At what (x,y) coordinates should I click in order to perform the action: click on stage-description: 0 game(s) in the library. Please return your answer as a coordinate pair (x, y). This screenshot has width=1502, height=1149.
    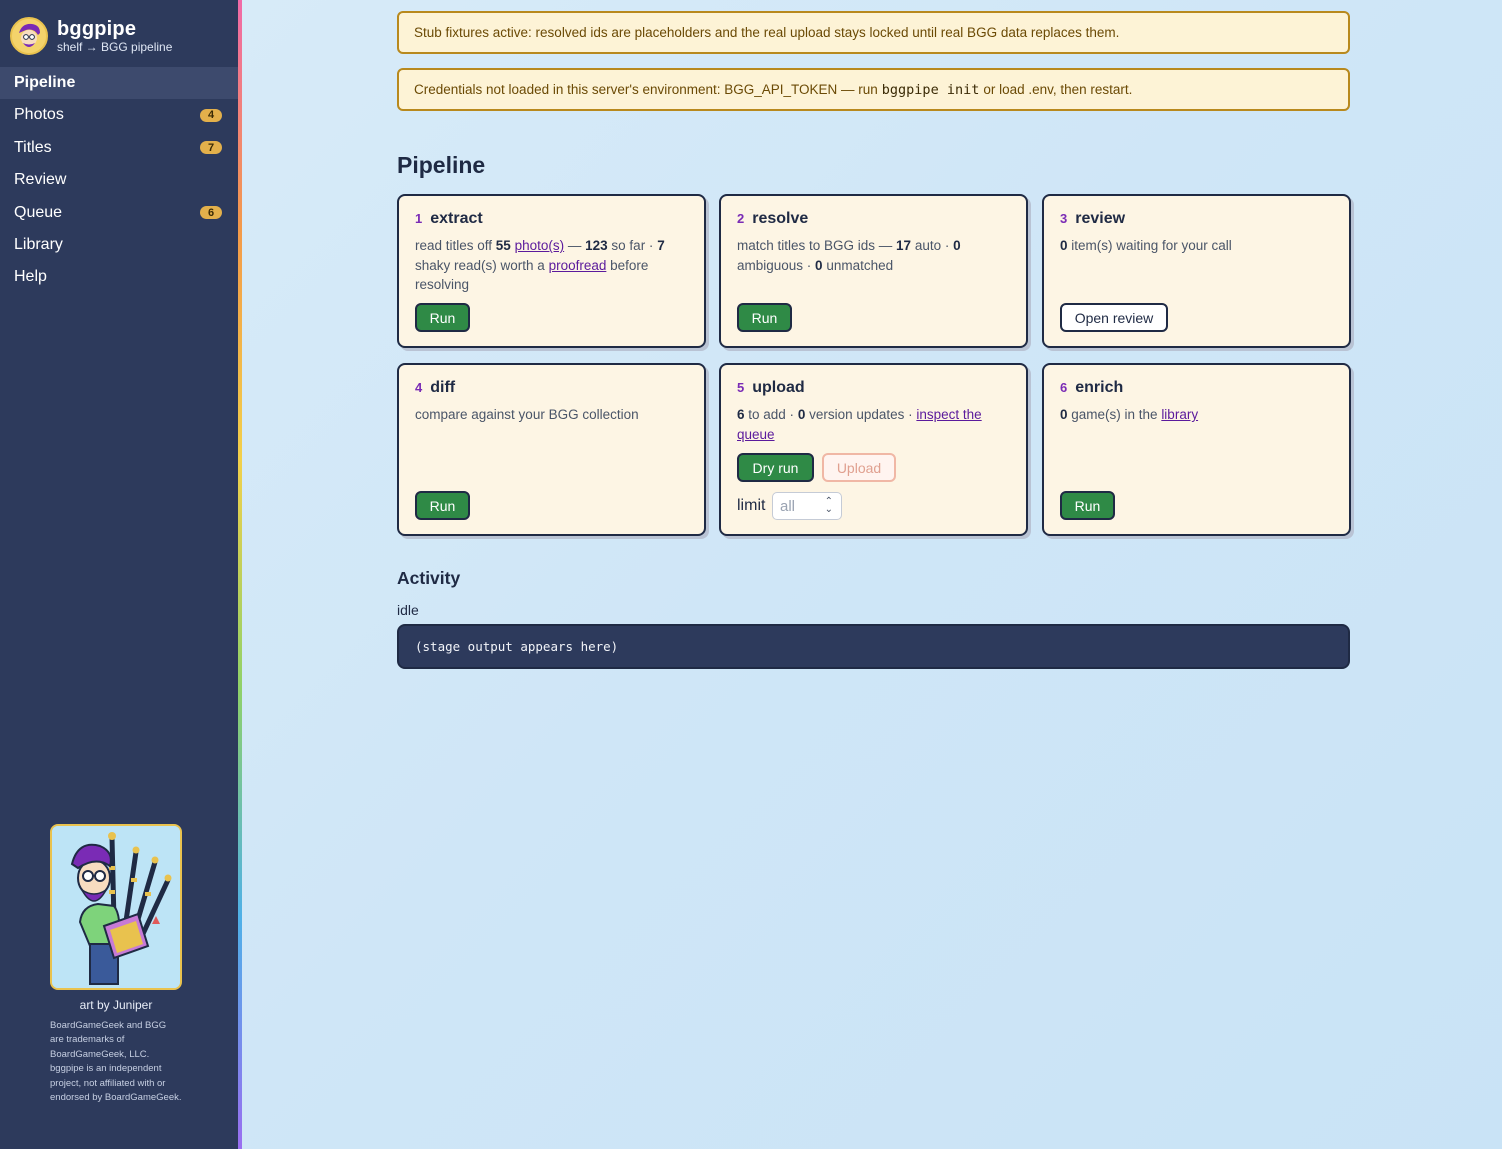
    Looking at the image, I should click on (1129, 414).